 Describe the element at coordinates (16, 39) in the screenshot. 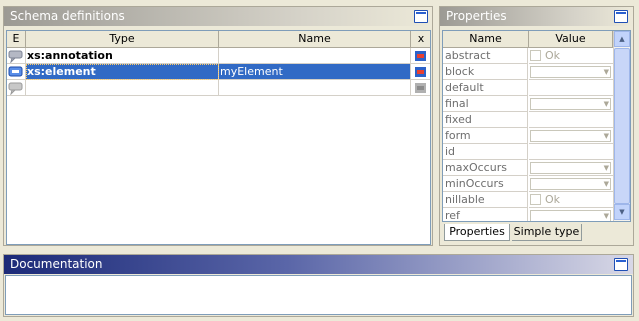

I see `column-header-e: E` at that location.